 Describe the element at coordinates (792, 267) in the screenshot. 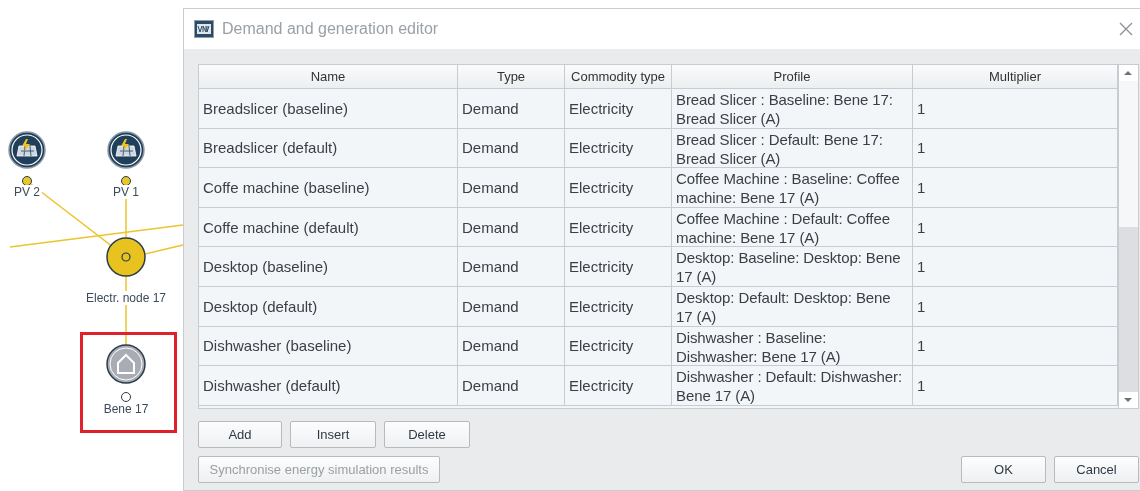

I see `table-cell: Desktop: Baseline: Desktop: Bene 17 (A)` at that location.